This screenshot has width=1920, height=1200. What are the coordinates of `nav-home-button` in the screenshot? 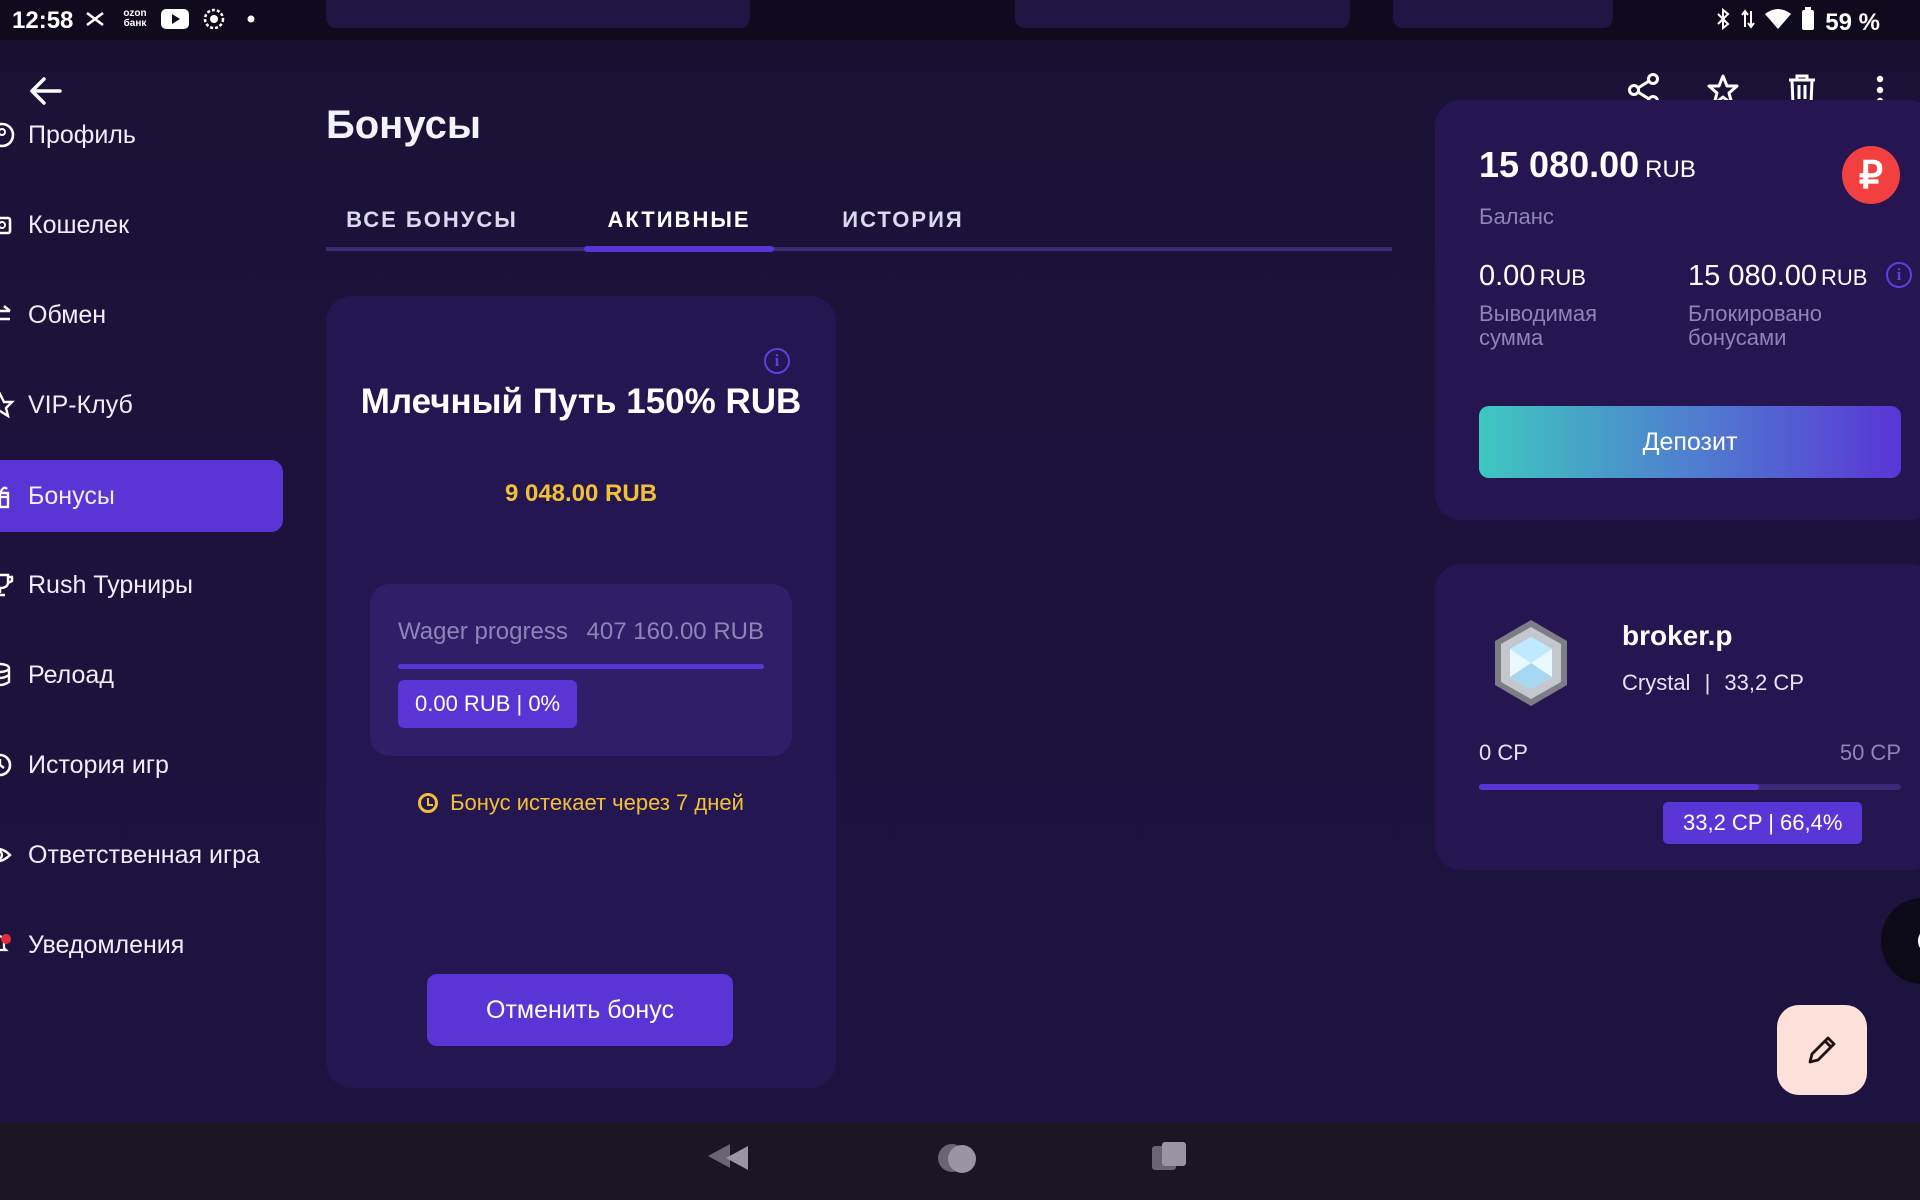 It's located at (960, 1158).